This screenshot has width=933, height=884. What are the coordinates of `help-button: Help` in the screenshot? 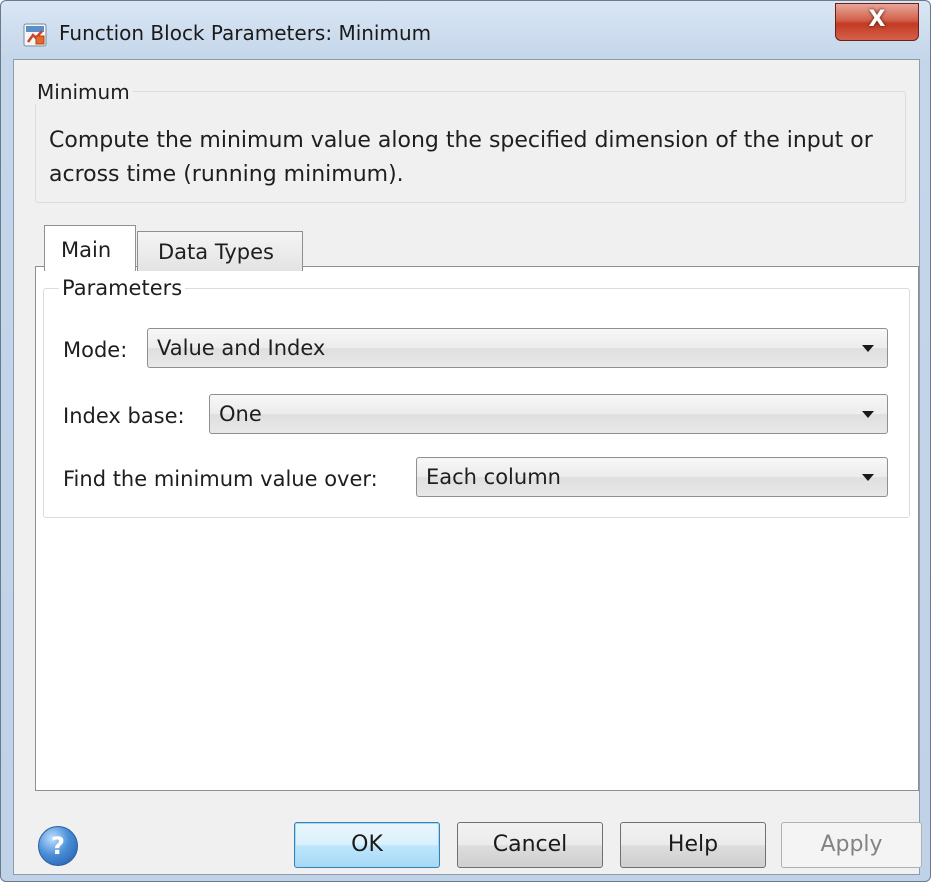 It's located at (693, 845).